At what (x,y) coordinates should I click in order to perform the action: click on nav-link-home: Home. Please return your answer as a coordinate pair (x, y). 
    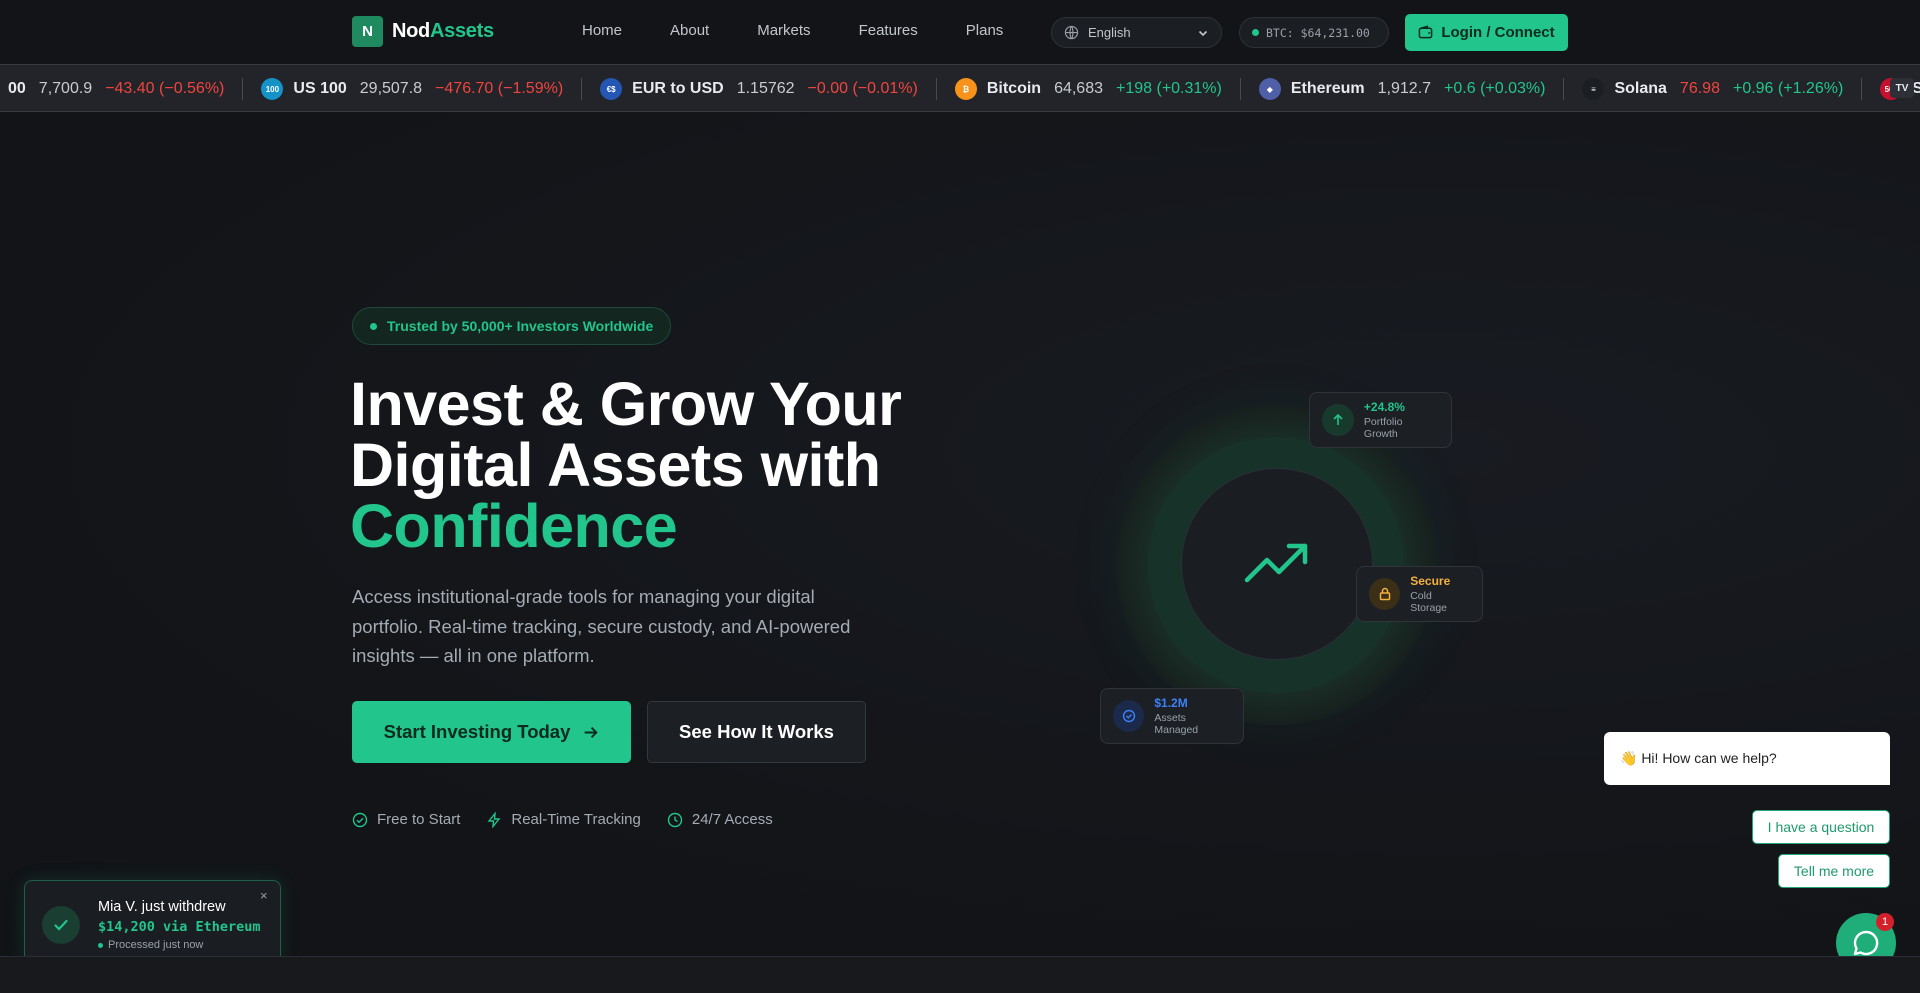
    Looking at the image, I should click on (602, 30).